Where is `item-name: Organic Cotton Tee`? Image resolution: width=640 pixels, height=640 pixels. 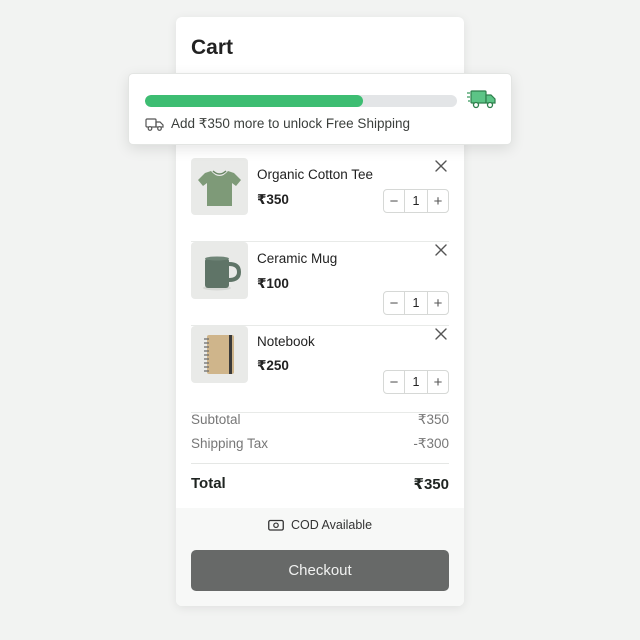
item-name: Organic Cotton Tee is located at coordinates (315, 174).